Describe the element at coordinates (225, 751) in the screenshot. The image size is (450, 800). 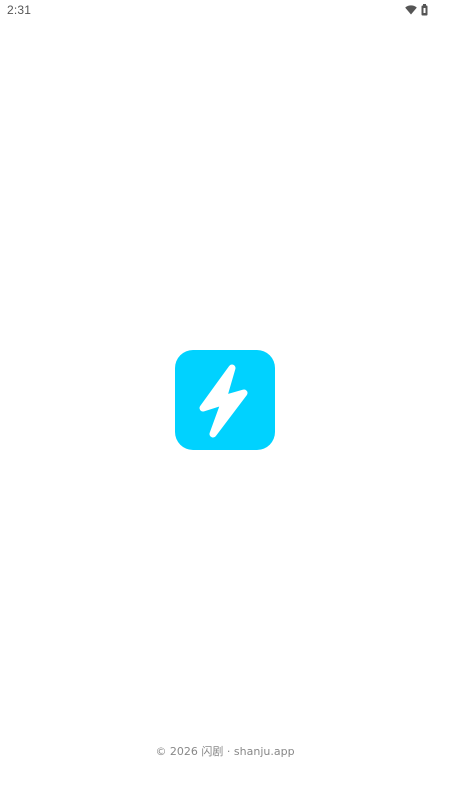
I see `footer-copyright: © 2026 闪剧 · shanju.app` at that location.